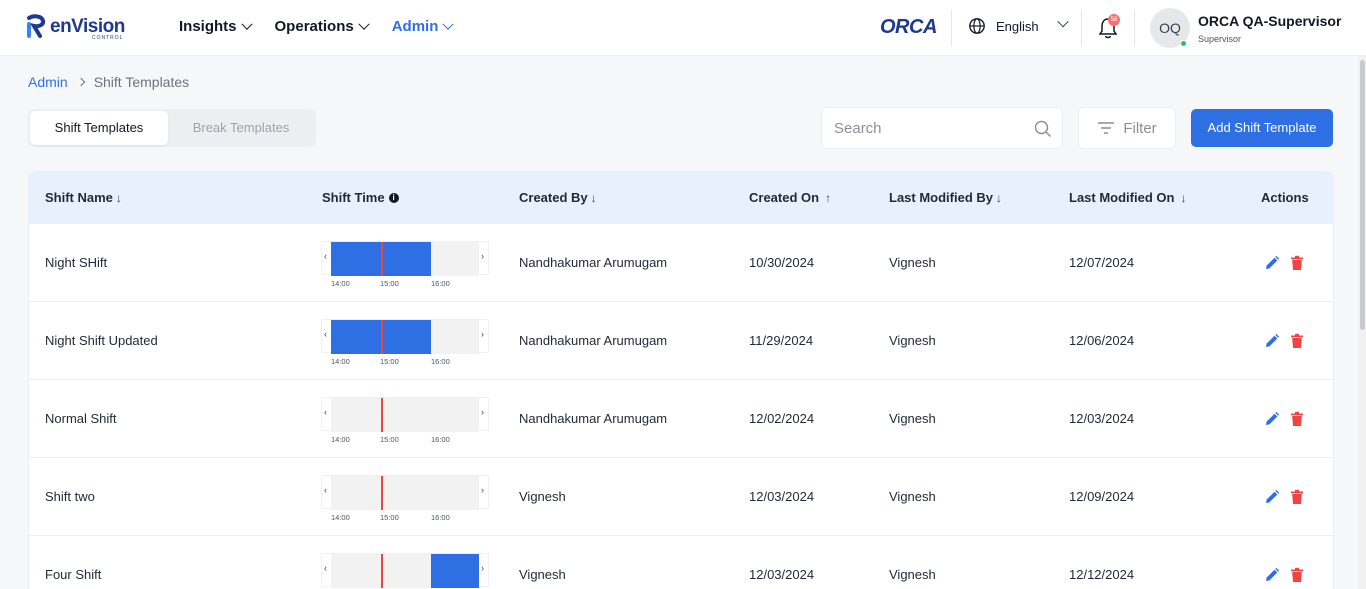 The image size is (1366, 589). What do you see at coordinates (246, 24) in the screenshot?
I see `chevron-down-icon` at bounding box center [246, 24].